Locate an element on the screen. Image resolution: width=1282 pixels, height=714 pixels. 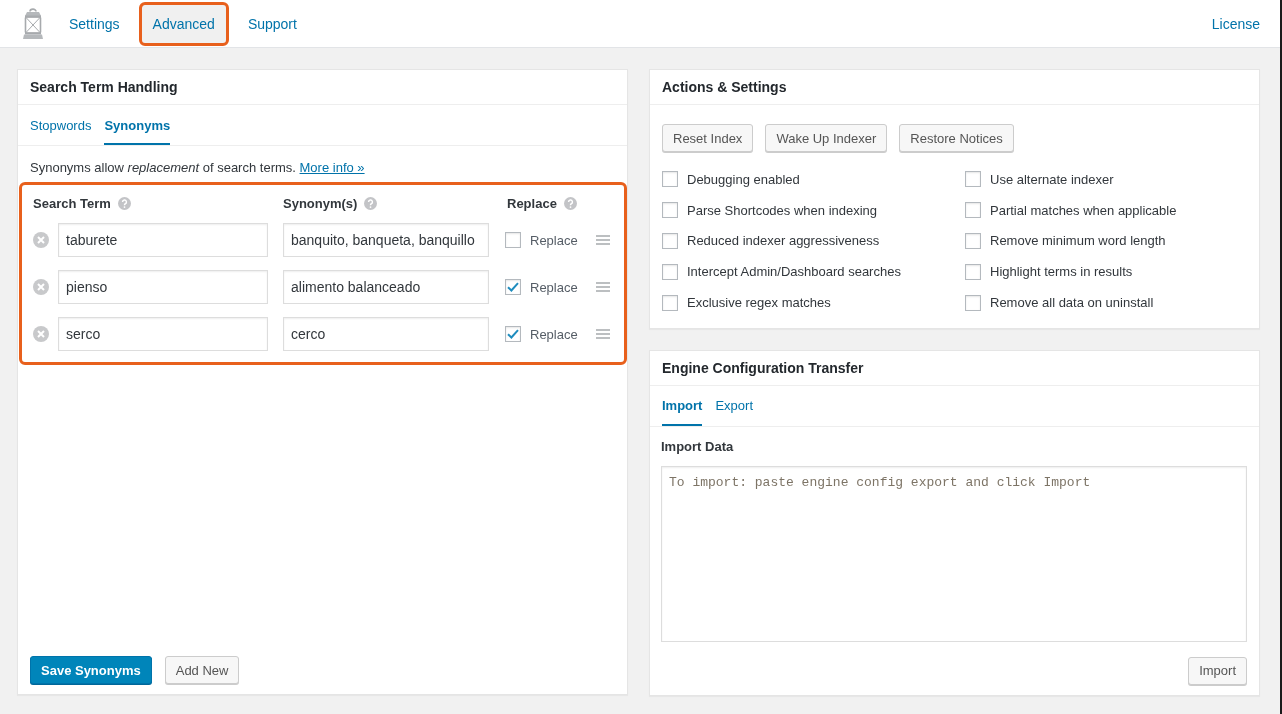
import-button: Import is located at coordinates (1217, 671).